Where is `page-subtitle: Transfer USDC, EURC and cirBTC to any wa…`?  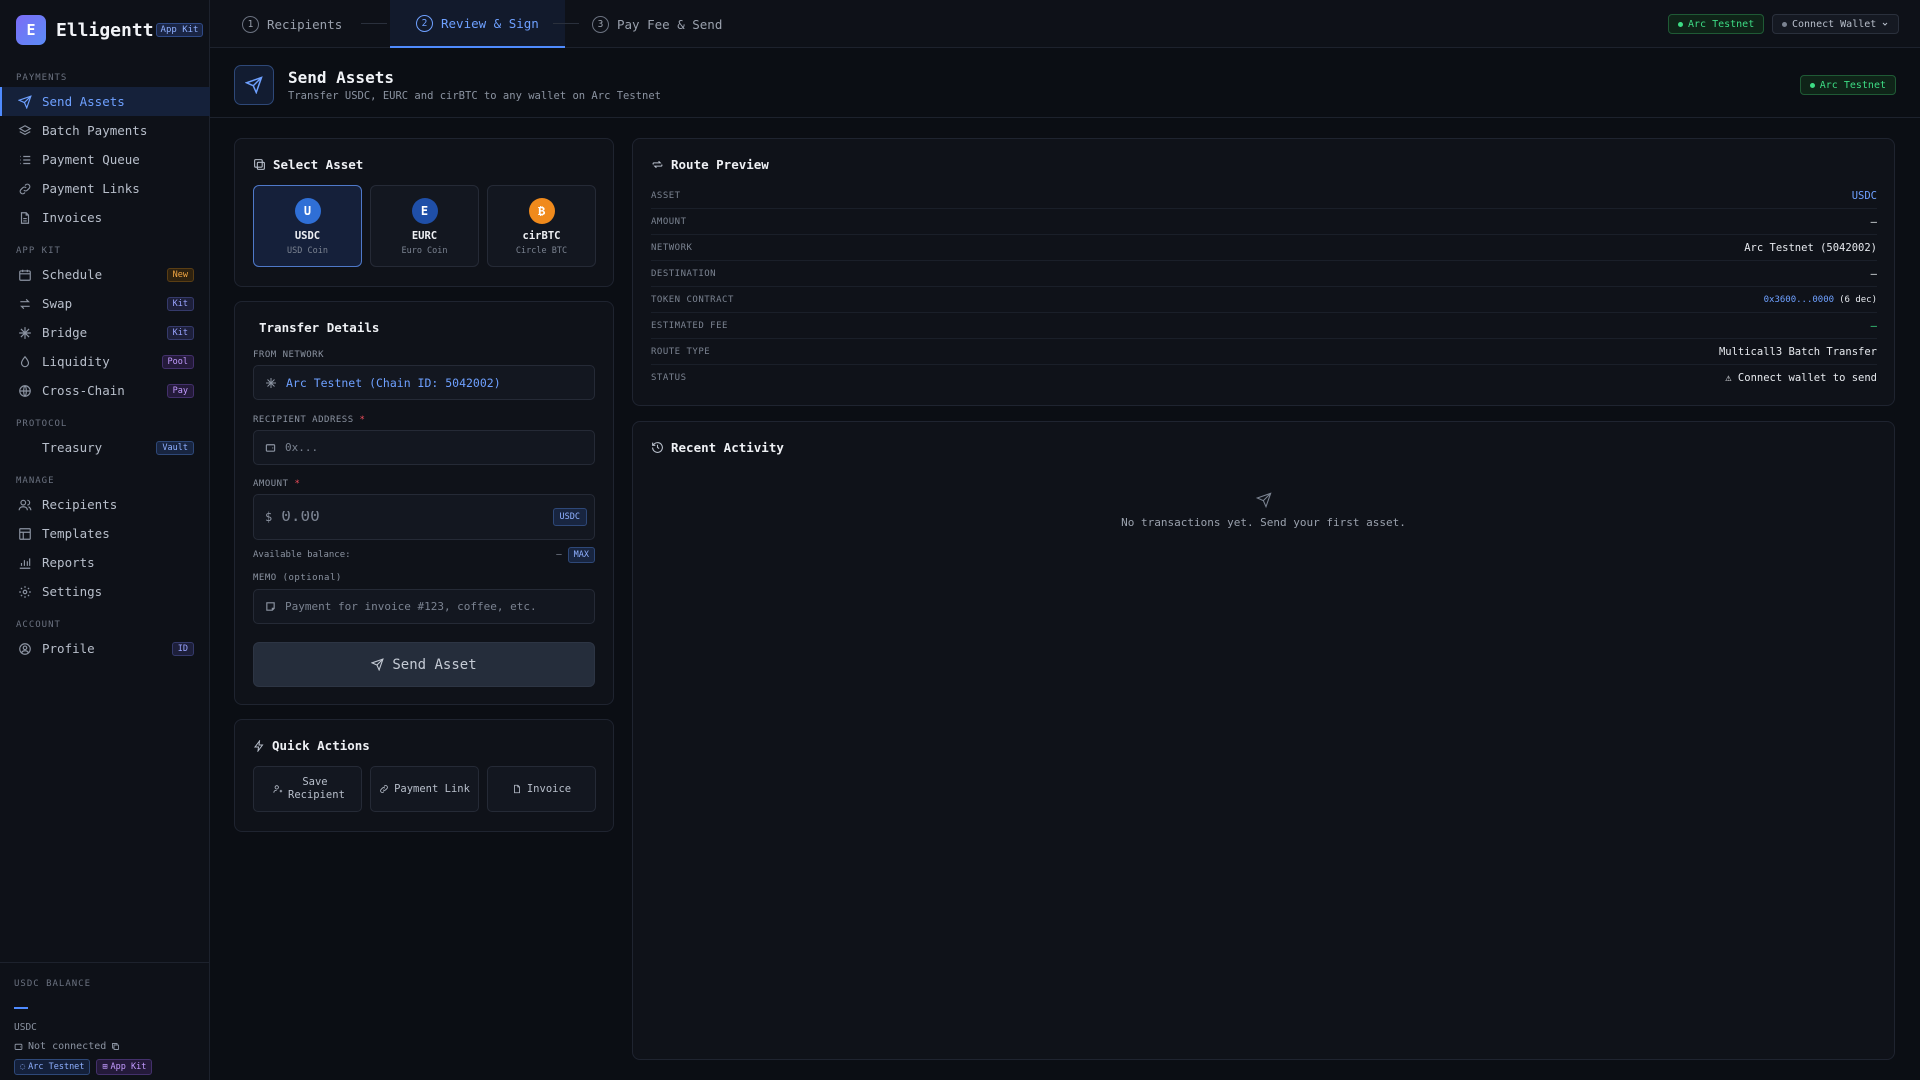
page-subtitle: Transfer USDC, EURC and cirBTC to any wa… is located at coordinates (474, 96).